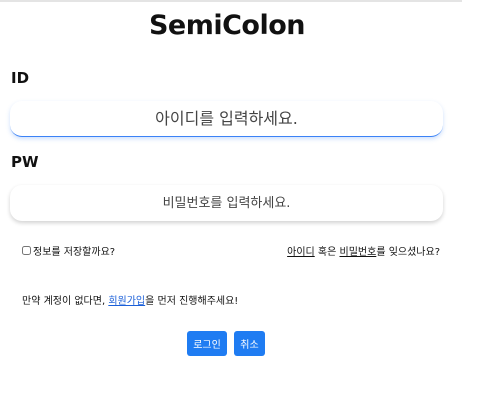 This screenshot has height=420, width=480. I want to click on remember-me: 정보를 저장할까요?, so click(68, 250).